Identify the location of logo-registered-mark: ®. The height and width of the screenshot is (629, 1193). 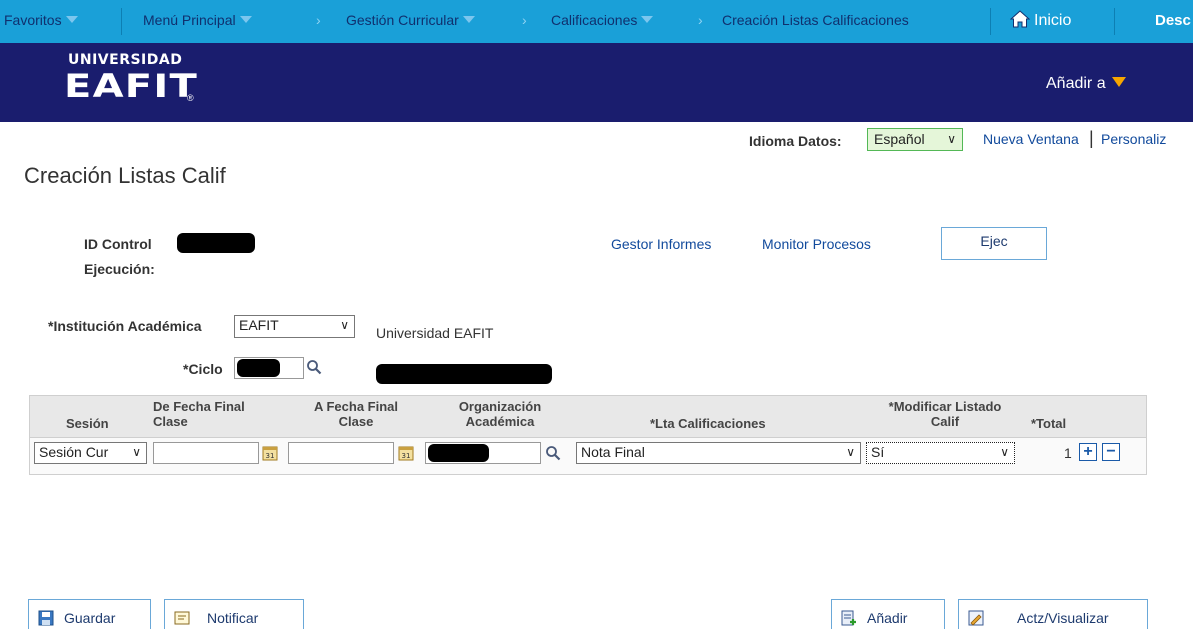
(190, 98).